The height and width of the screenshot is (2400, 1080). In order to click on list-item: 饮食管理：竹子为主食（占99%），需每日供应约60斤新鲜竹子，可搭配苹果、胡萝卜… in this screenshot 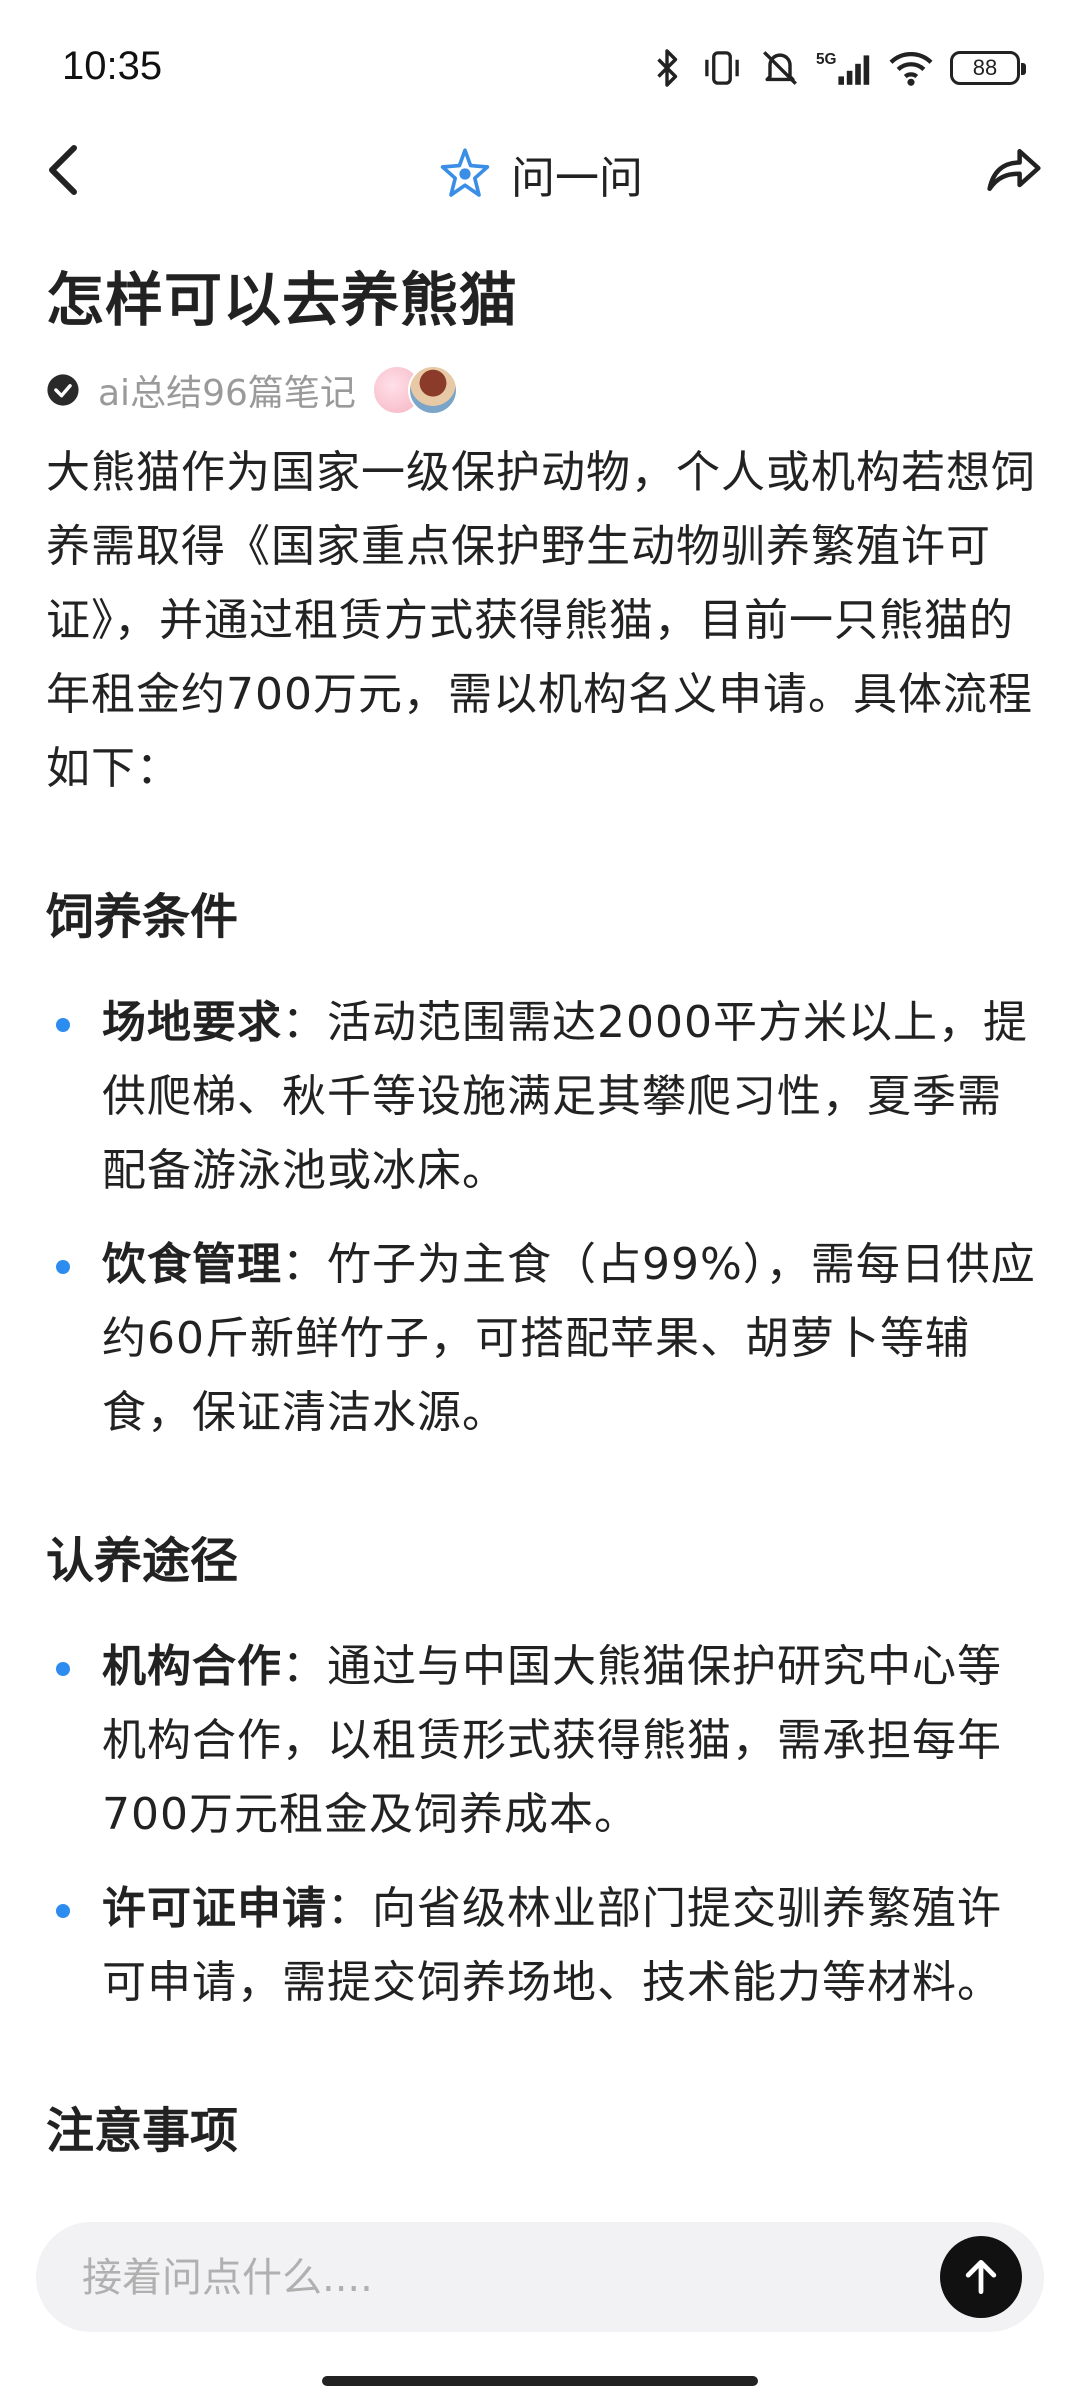, I will do `click(541, 1339)`.